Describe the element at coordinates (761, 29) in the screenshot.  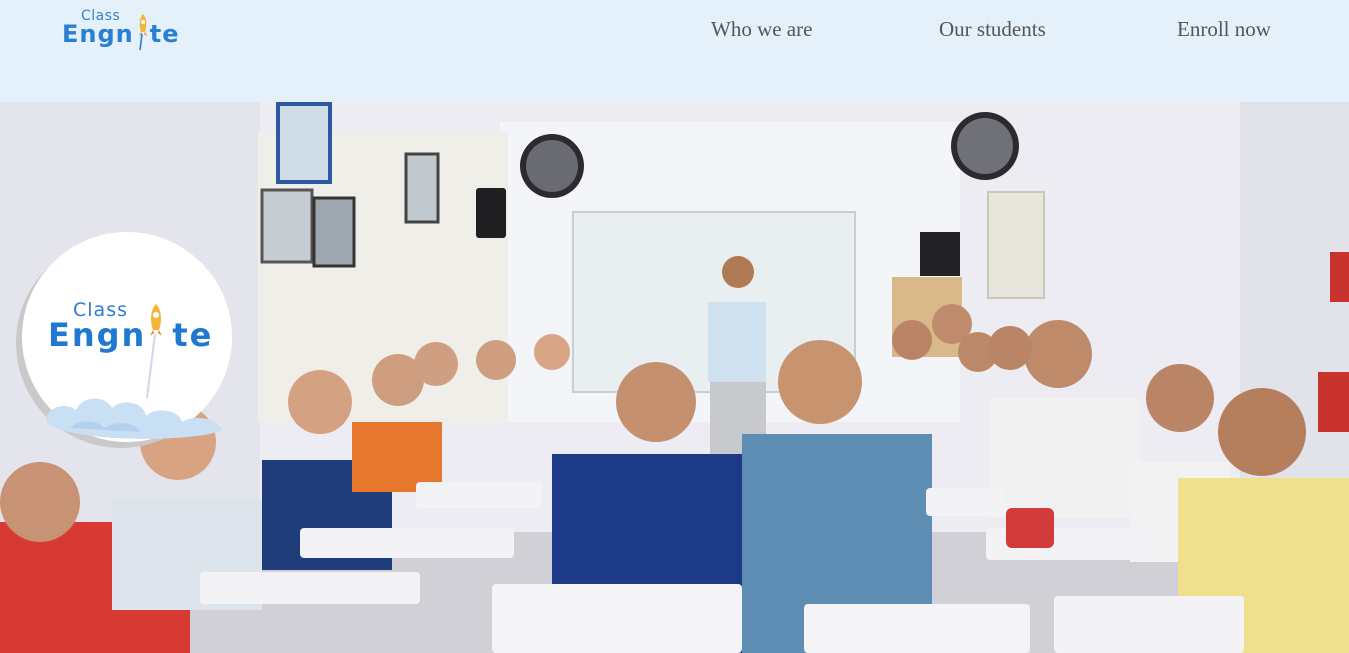
I see `nav-link-who-we-are: Who we are` at that location.